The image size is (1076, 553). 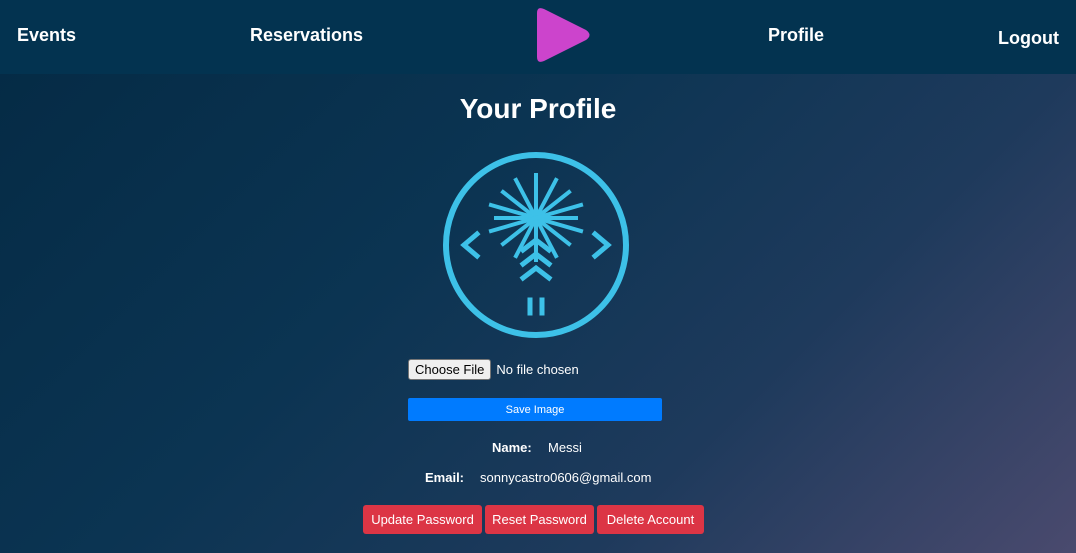 I want to click on nav-link-logout: Logout, so click(x=1028, y=38).